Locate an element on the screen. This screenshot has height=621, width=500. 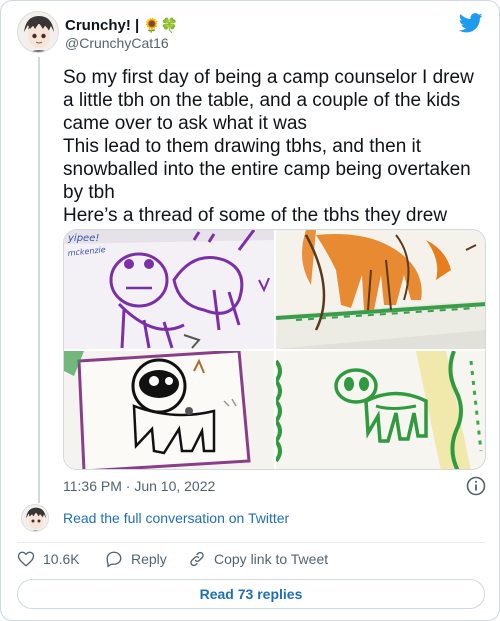
media-photo-green-tbh is located at coordinates (380, 410).